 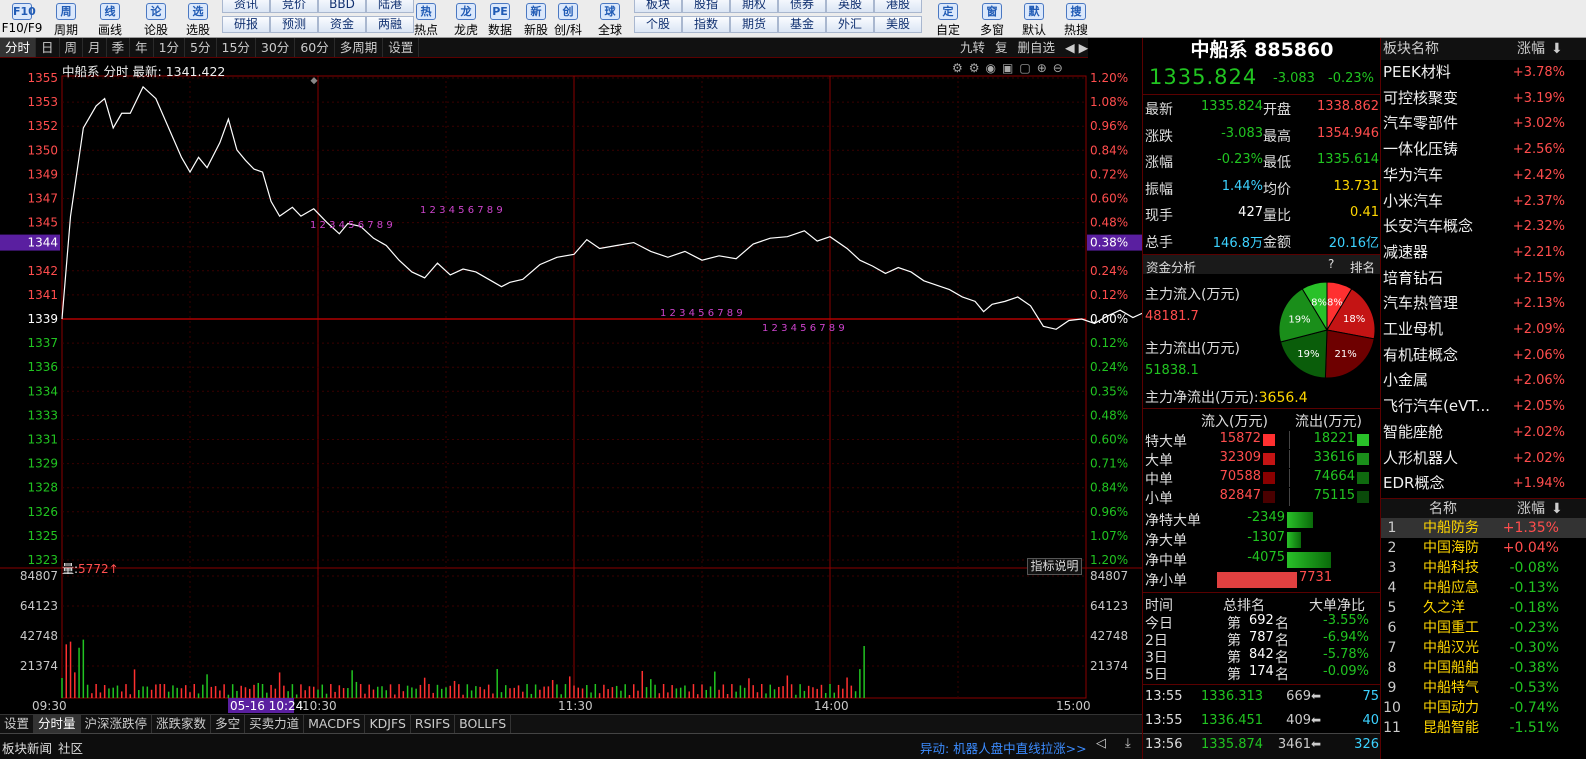 What do you see at coordinates (1054, 566) in the screenshot?
I see `indicator-help-button: 指标说明` at bounding box center [1054, 566].